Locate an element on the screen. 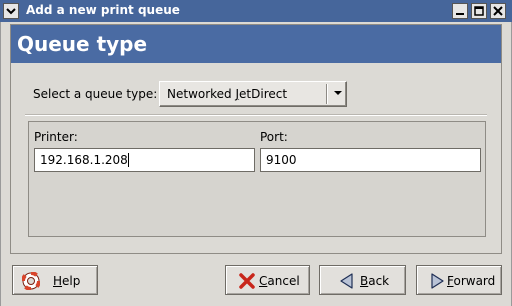  forward-button: Forward is located at coordinates (459, 280).